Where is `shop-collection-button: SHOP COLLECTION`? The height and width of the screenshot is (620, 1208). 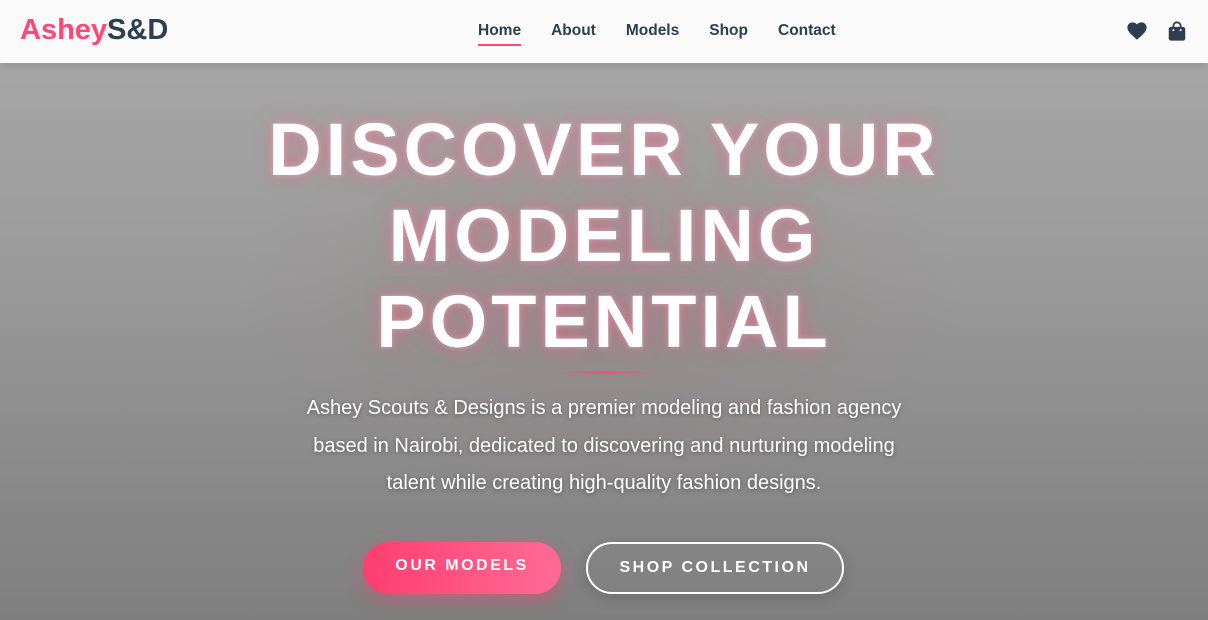 shop-collection-button: SHOP COLLECTION is located at coordinates (715, 568).